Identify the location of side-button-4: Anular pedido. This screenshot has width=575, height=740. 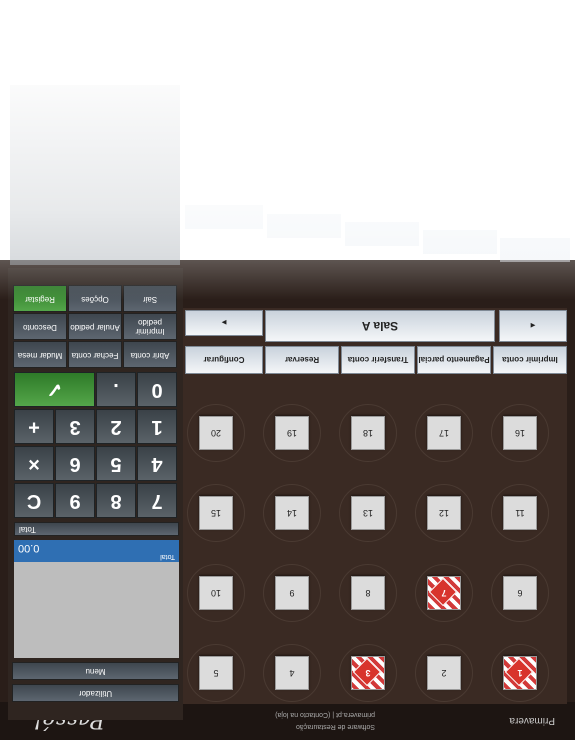
(95, 326).